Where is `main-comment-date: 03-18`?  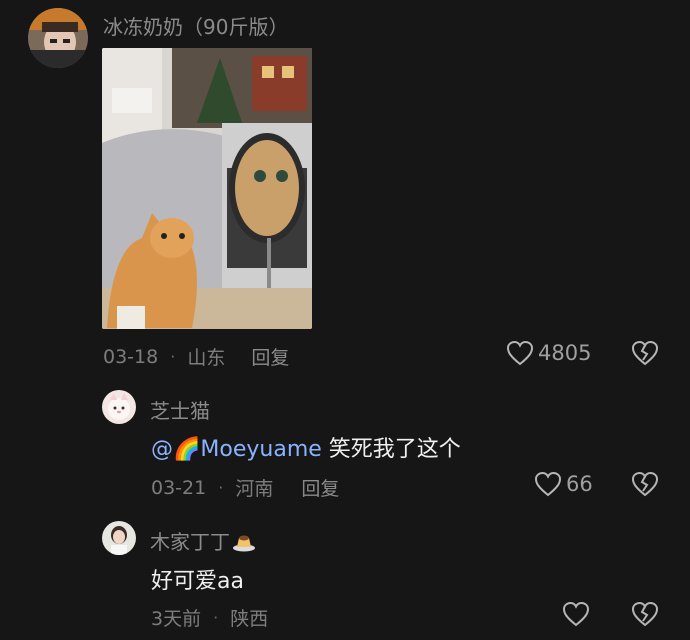 main-comment-date: 03-18 is located at coordinates (131, 356).